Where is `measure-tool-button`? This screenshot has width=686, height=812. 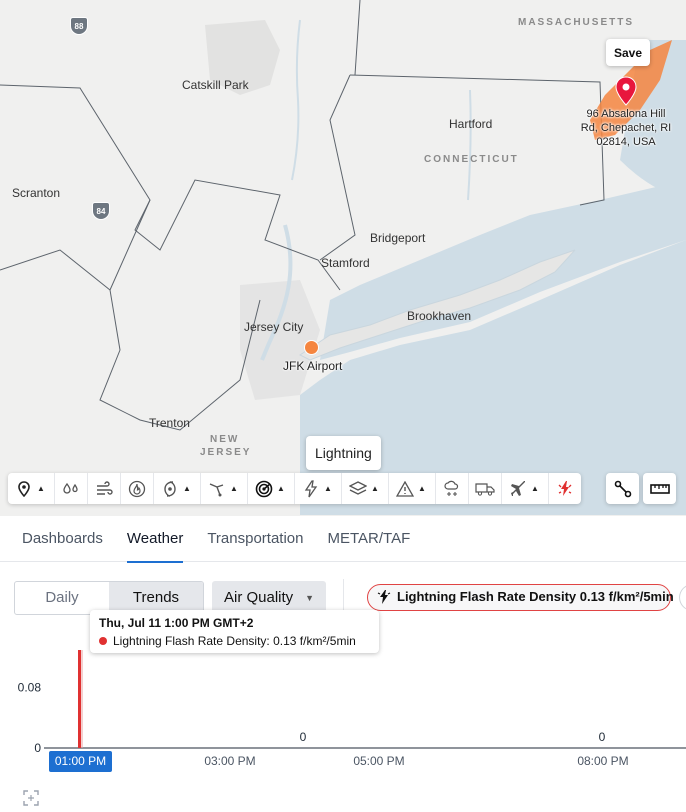
measure-tool-button is located at coordinates (659, 488).